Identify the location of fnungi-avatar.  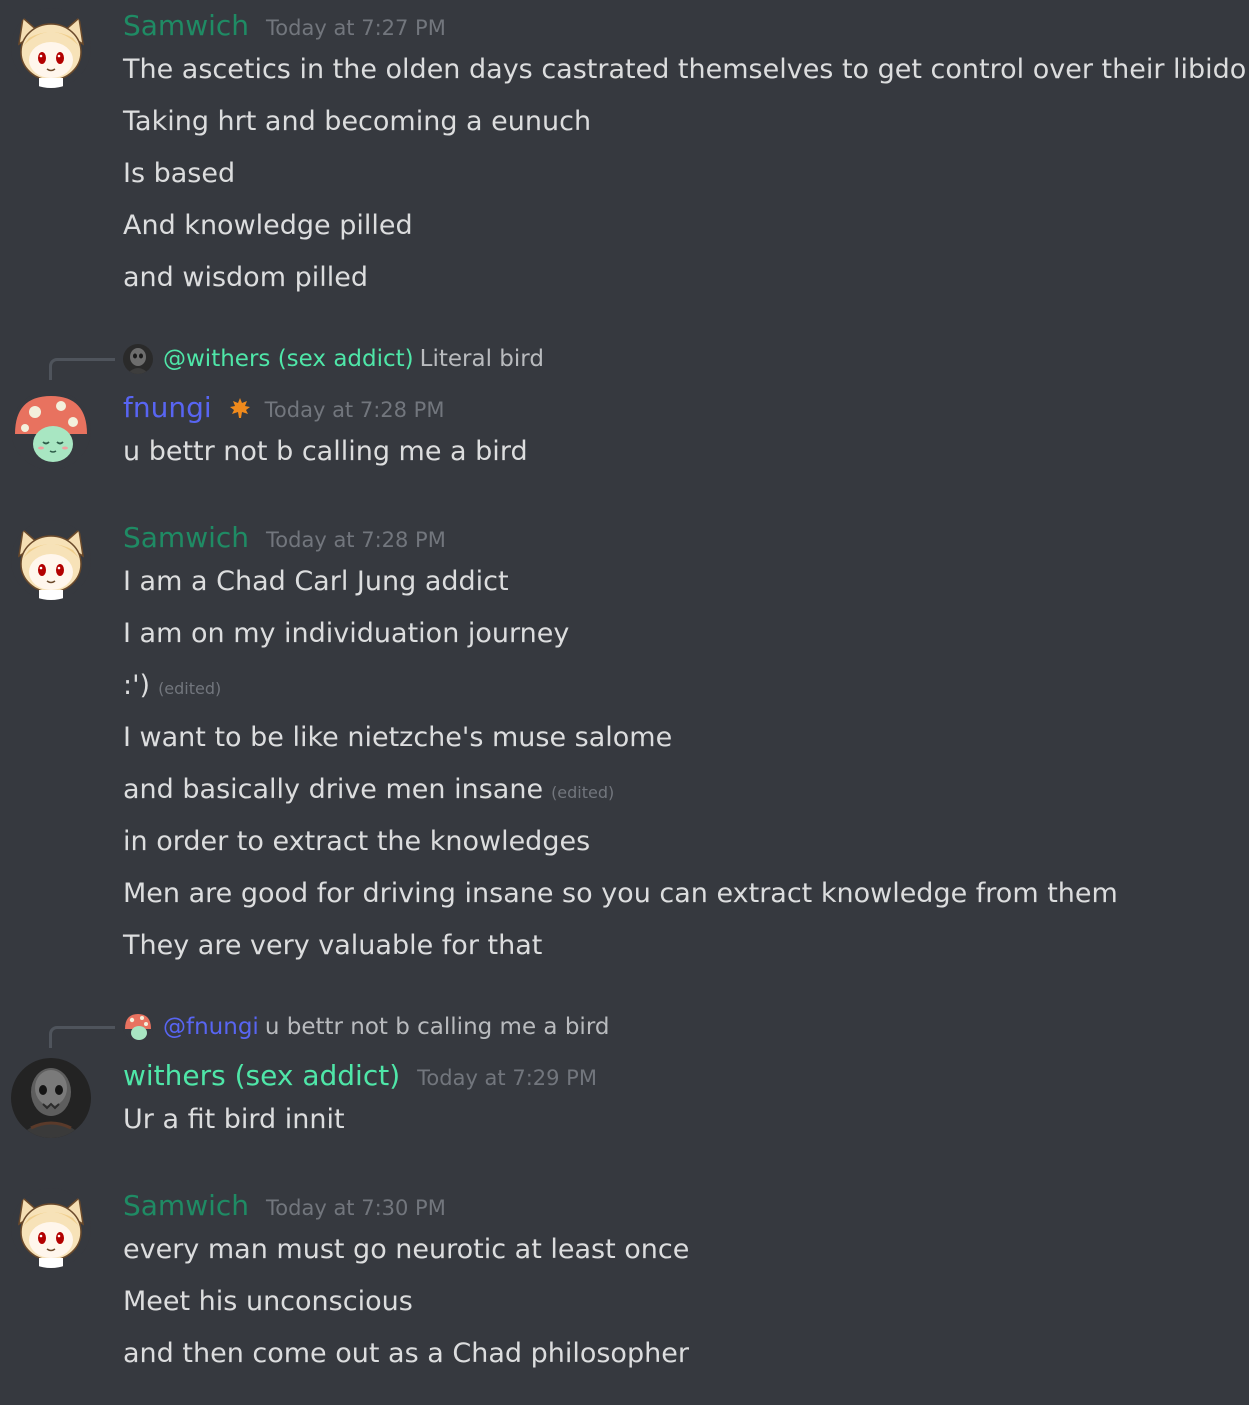
(51, 430).